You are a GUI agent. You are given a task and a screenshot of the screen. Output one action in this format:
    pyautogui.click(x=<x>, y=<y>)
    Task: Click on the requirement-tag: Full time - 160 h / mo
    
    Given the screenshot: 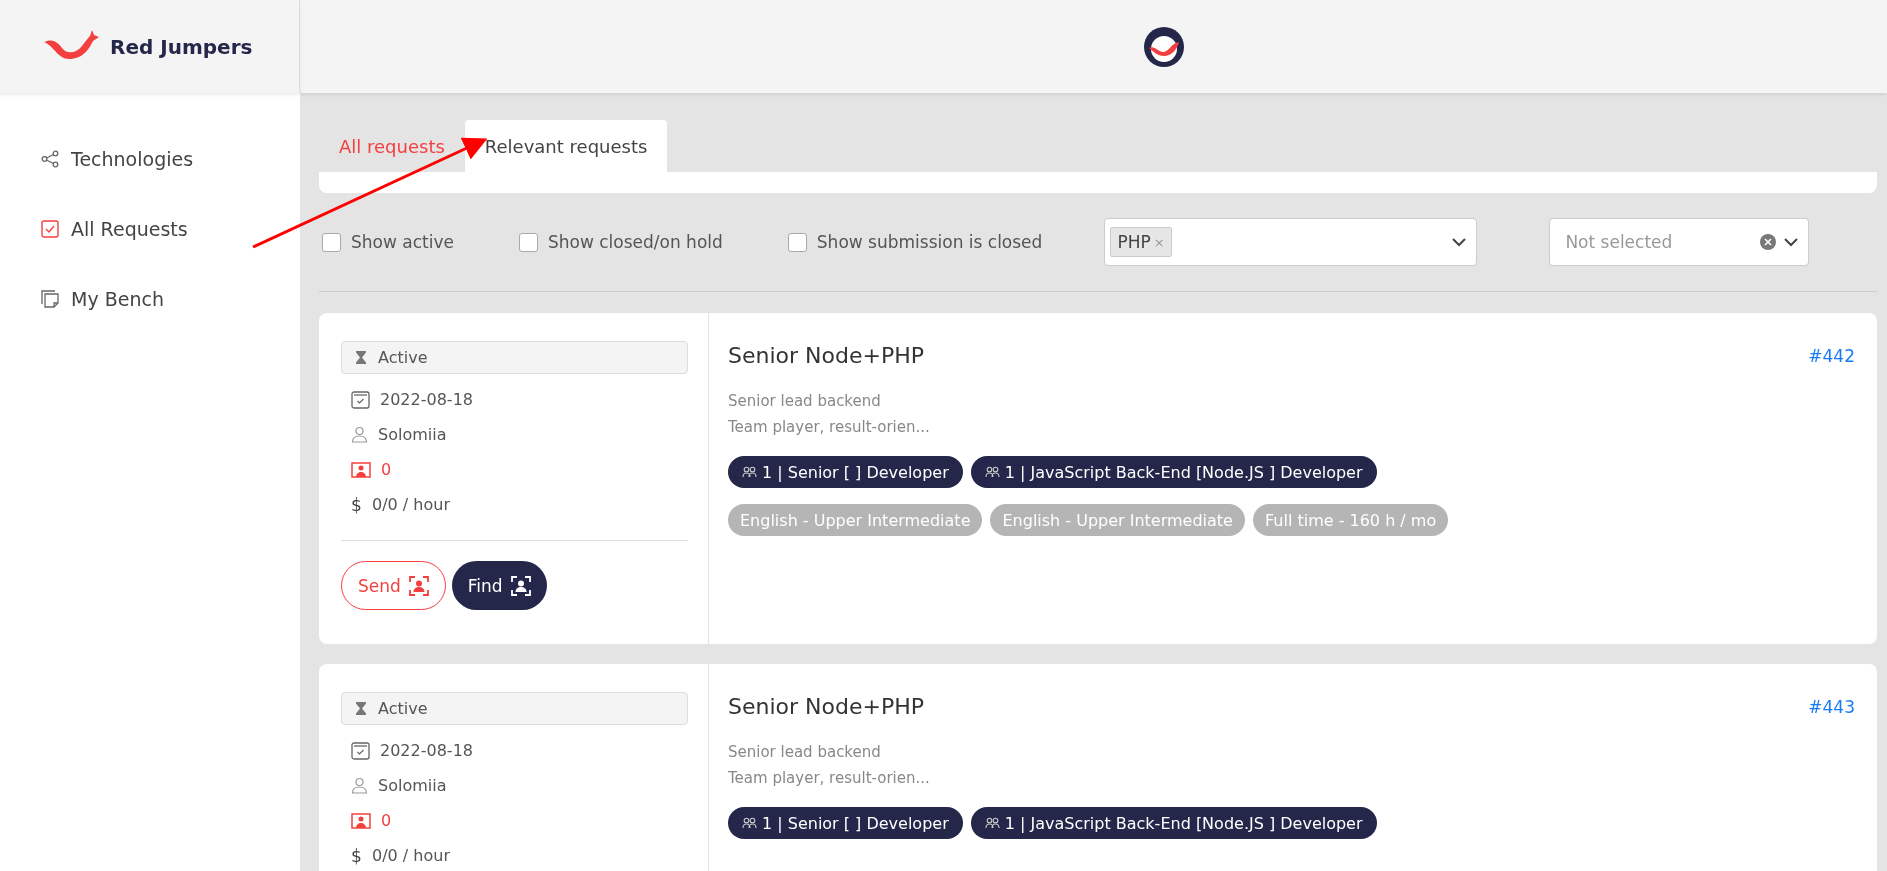 What is the action you would take?
    pyautogui.click(x=1350, y=520)
    